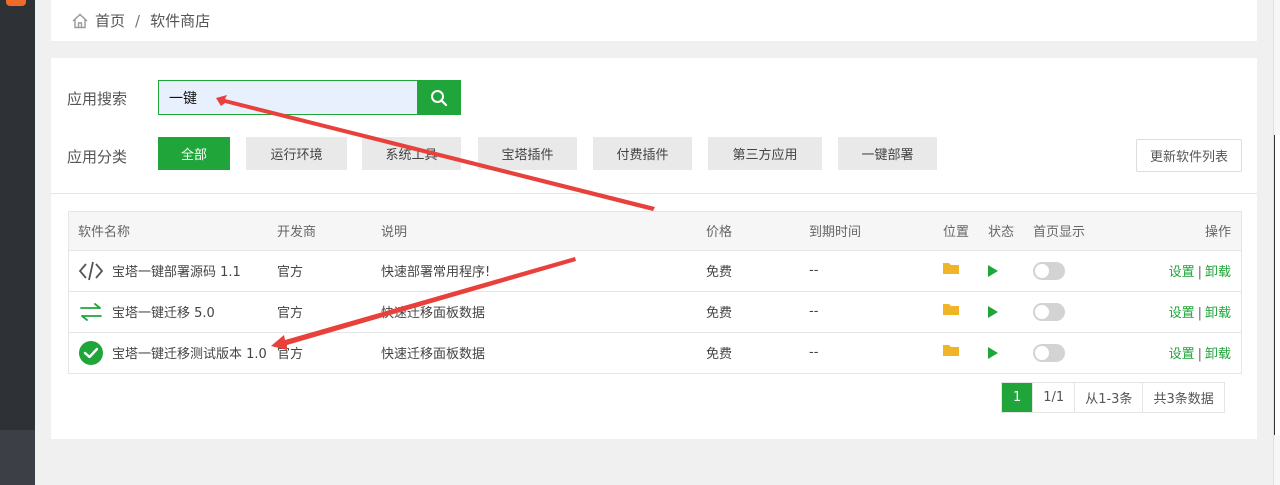 This screenshot has height=485, width=1280. What do you see at coordinates (1083, 231) in the screenshot?
I see `col-homepage-display: 首页显示` at bounding box center [1083, 231].